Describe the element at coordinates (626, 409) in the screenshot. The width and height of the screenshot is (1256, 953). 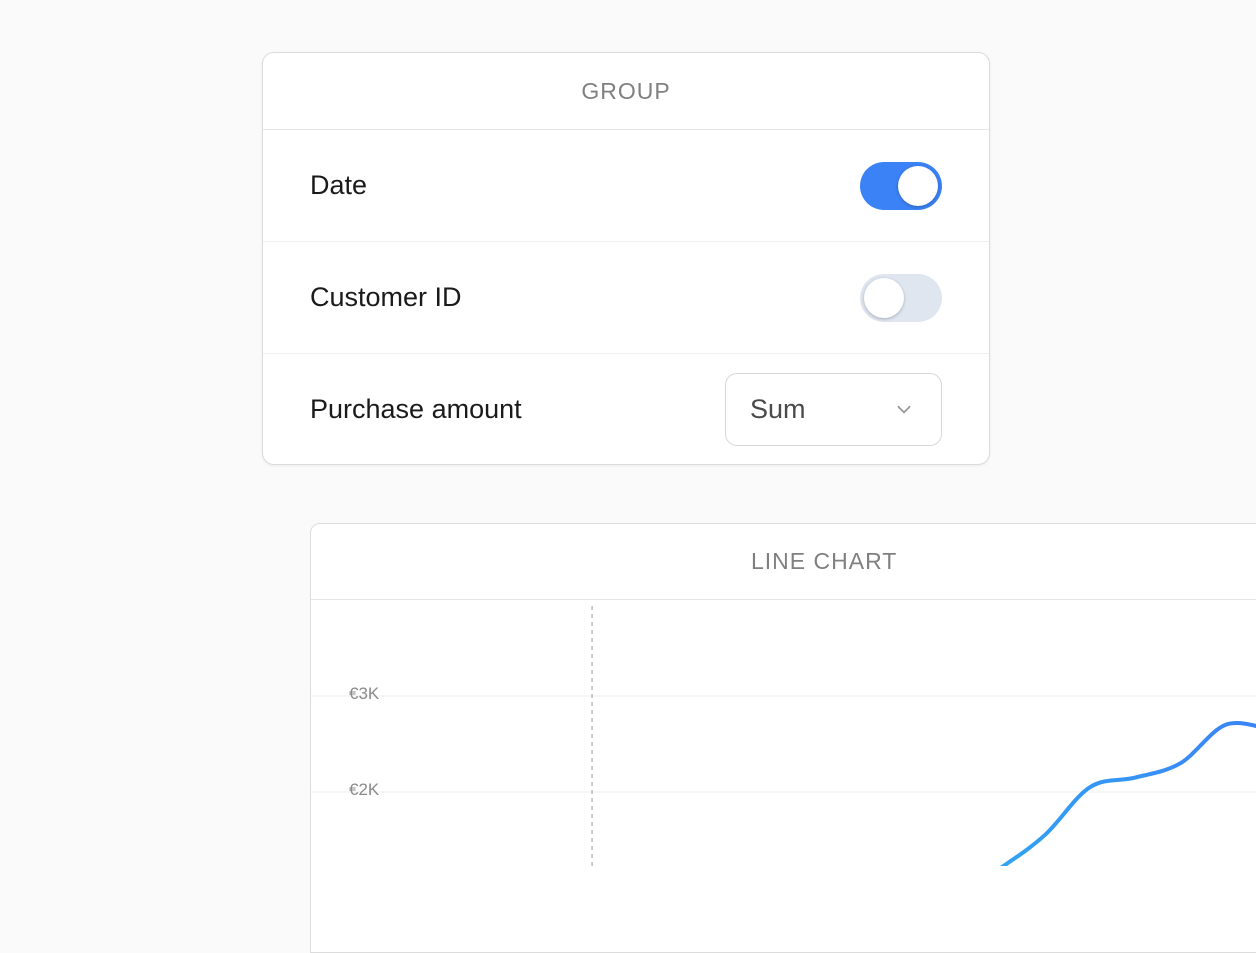
I see `group-row-purchase-amount: Purchase amount Sum` at that location.